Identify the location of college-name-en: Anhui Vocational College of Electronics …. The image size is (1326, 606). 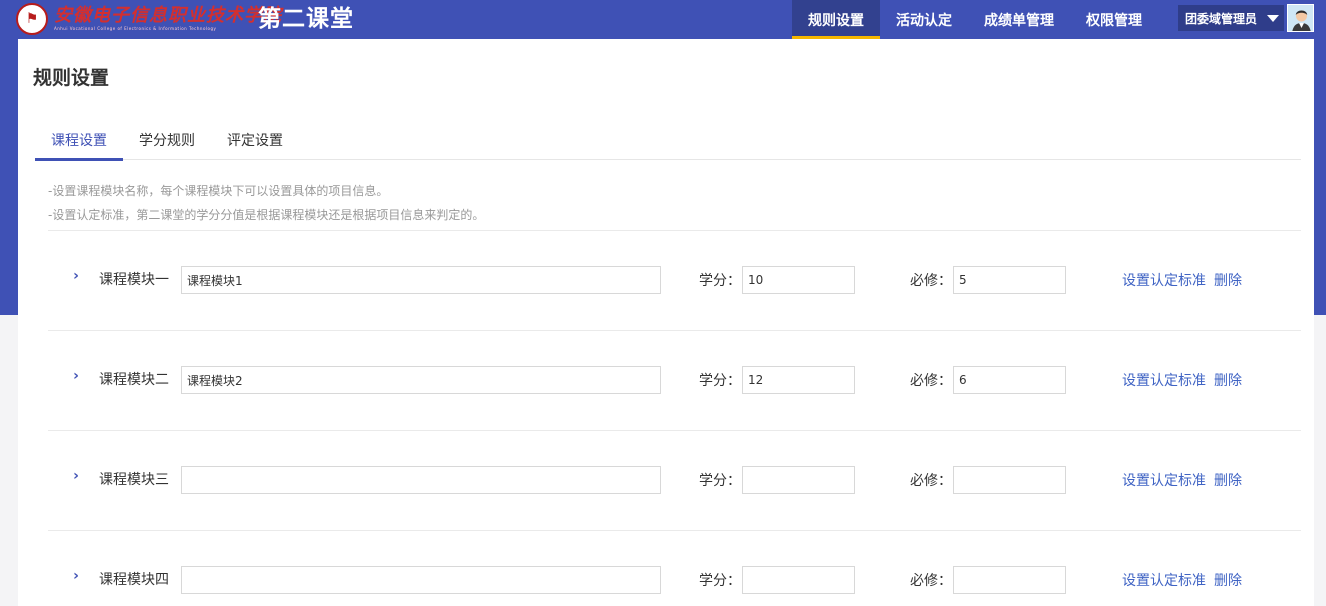
(135, 28).